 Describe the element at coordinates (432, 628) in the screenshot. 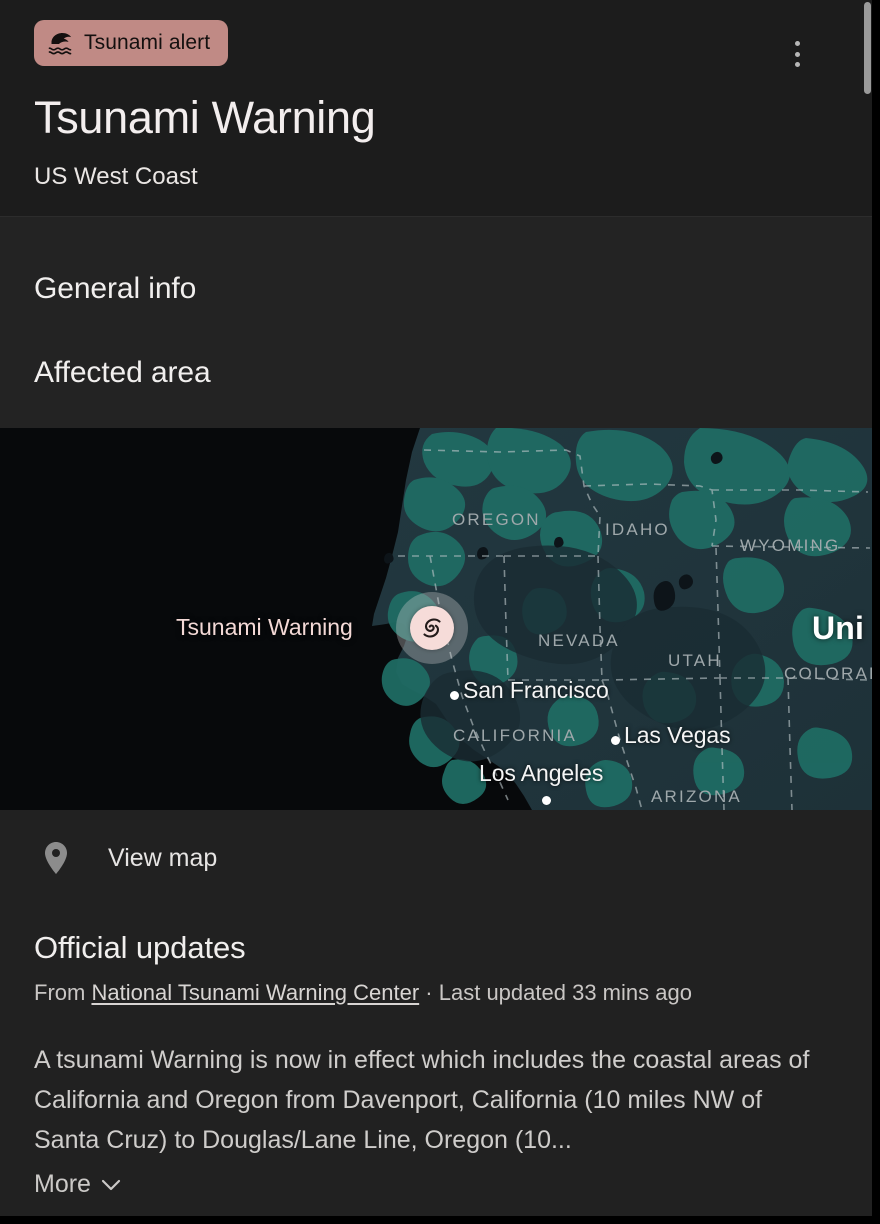

I see `warning-marker-icon` at that location.